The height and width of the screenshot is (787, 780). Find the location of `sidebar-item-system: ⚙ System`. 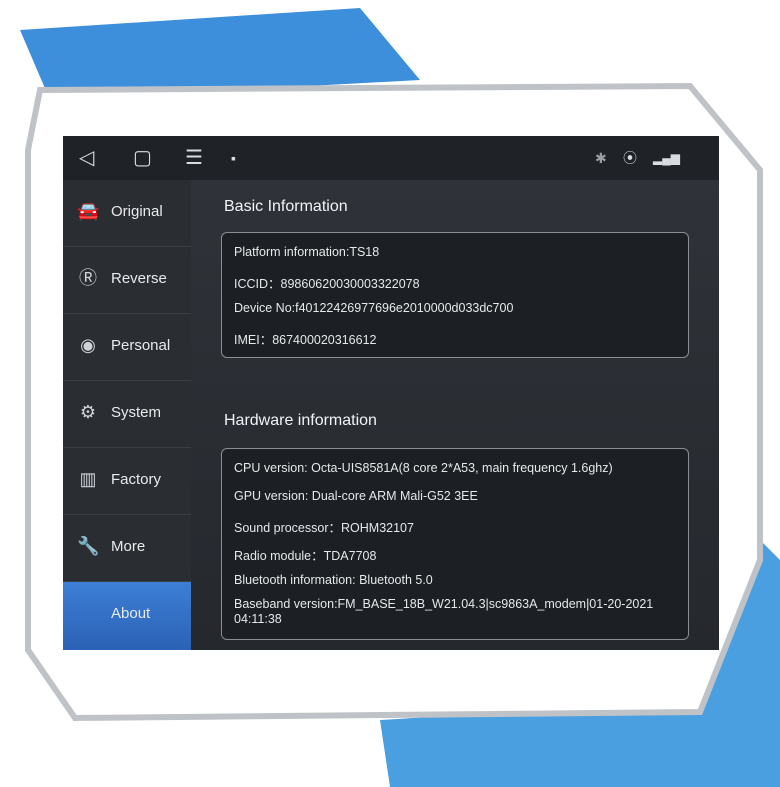

sidebar-item-system: ⚙ System is located at coordinates (127, 414).